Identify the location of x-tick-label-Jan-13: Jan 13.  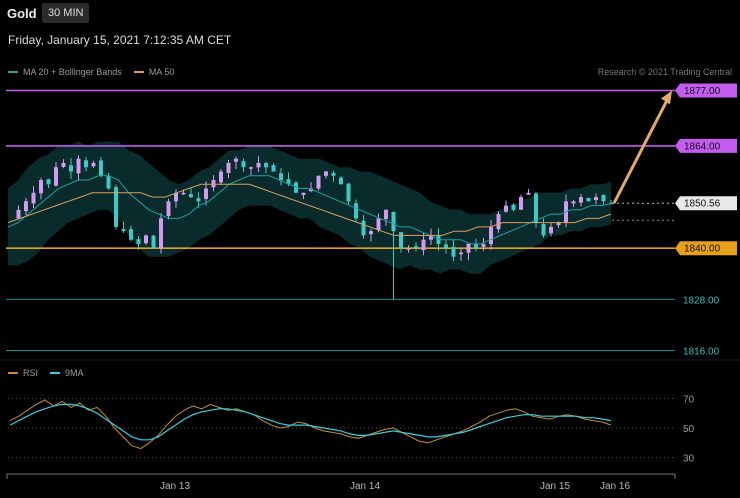
(175, 486).